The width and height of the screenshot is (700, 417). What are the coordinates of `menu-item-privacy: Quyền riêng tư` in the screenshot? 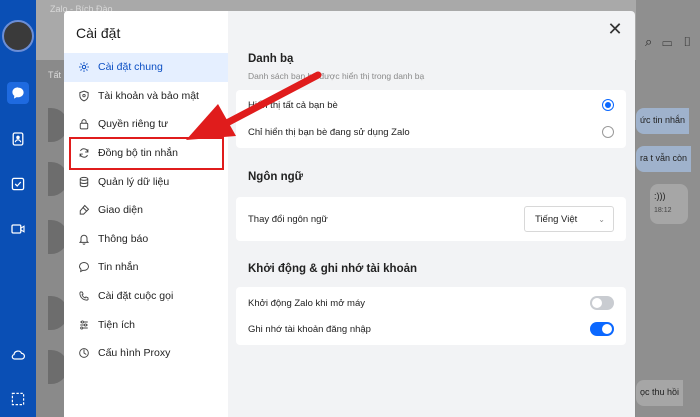 It's located at (146, 124).